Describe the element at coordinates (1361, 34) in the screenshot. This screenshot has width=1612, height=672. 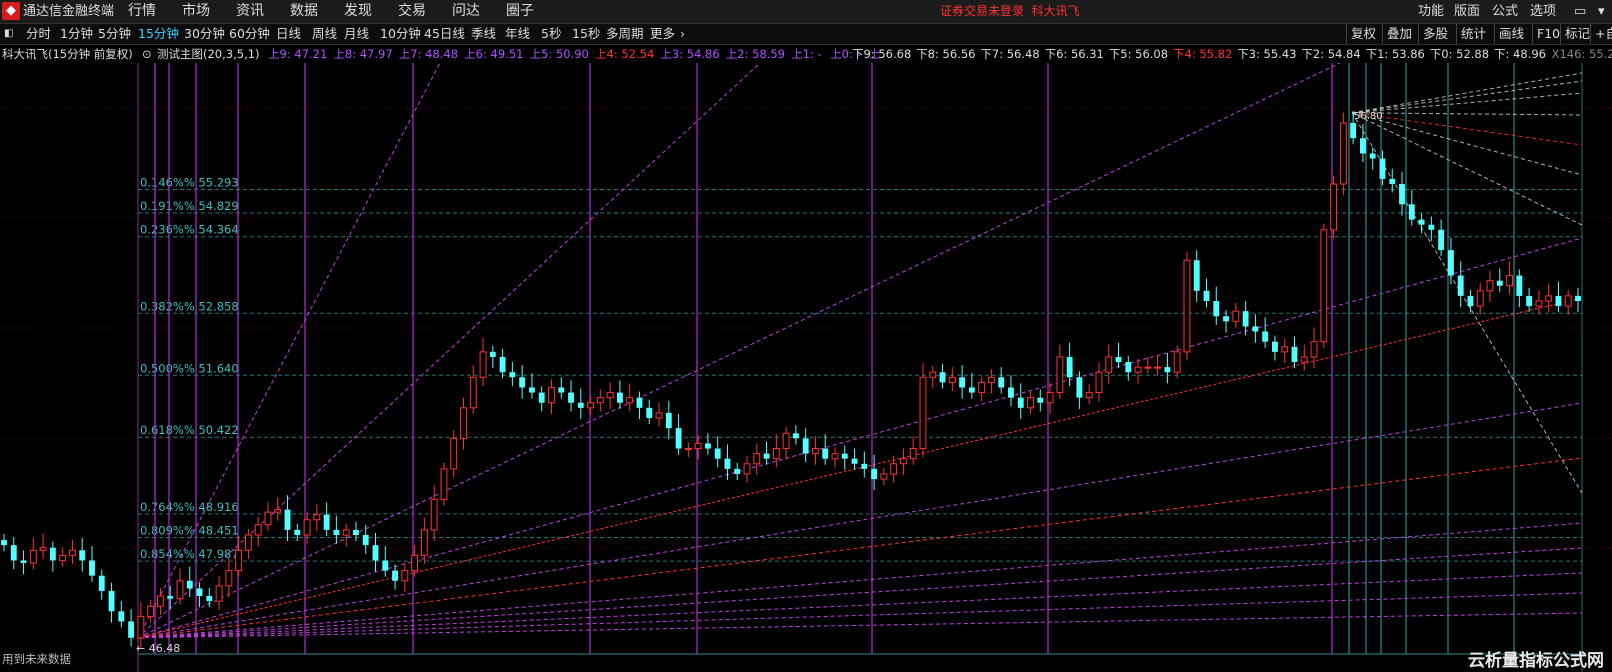
I see `toolbar-button: 复权` at that location.